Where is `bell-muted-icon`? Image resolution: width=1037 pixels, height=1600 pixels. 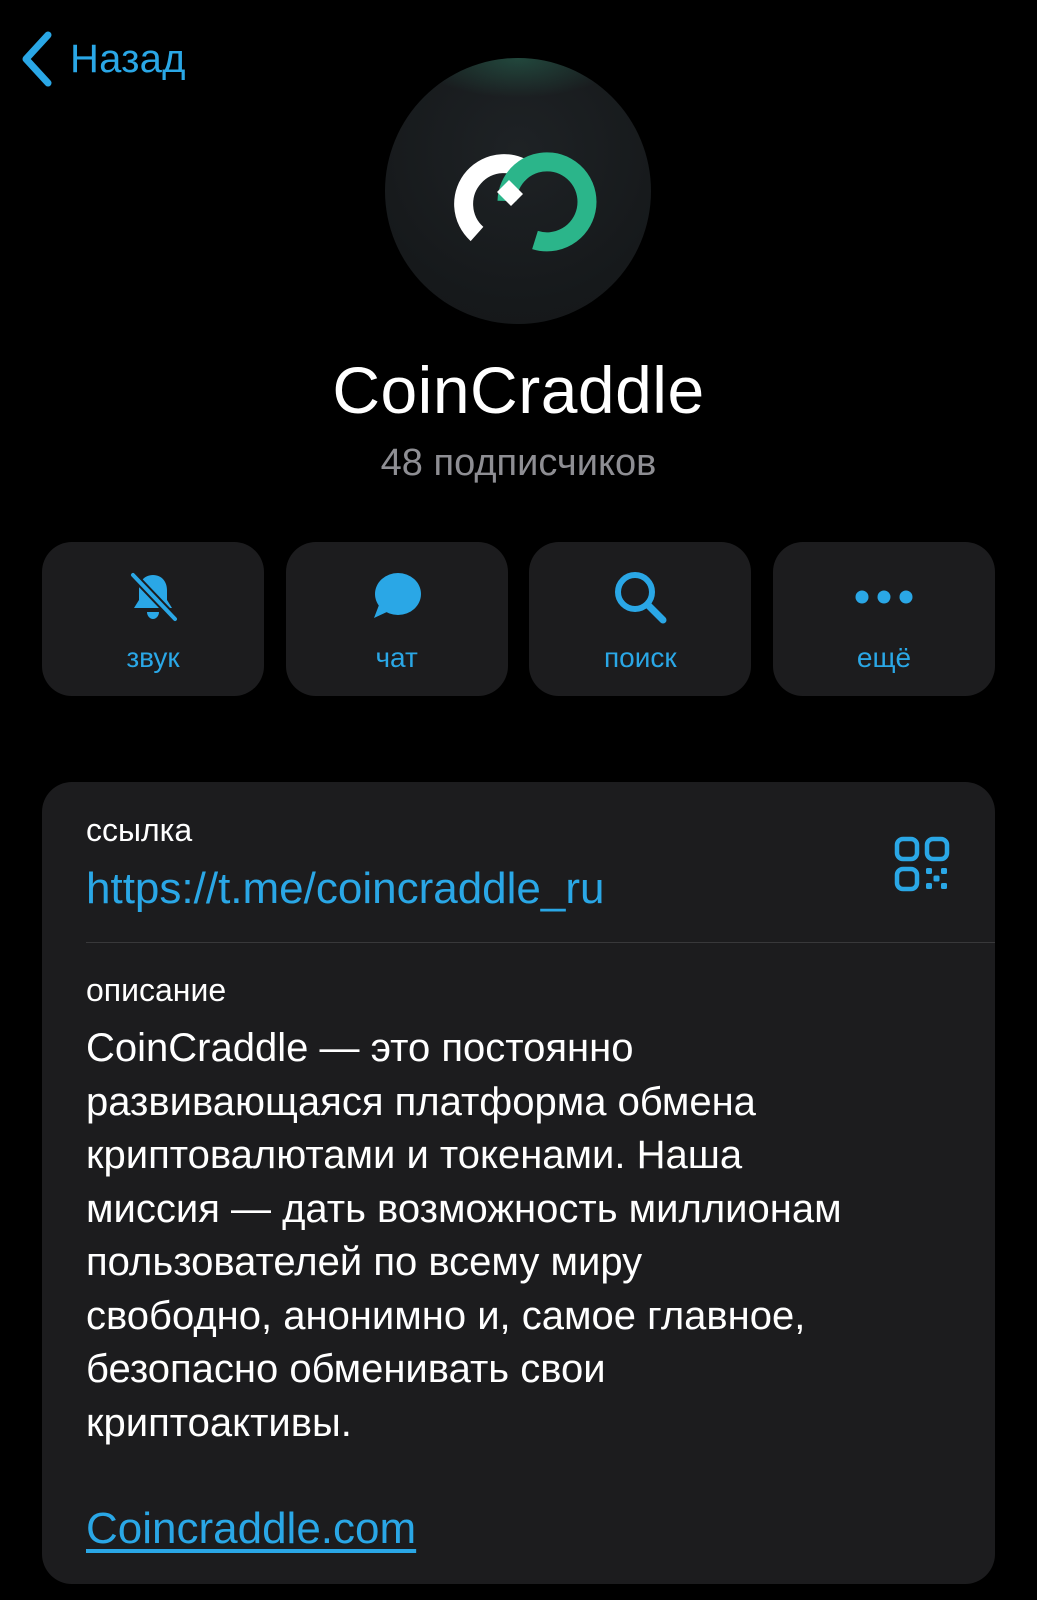 bell-muted-icon is located at coordinates (153, 599).